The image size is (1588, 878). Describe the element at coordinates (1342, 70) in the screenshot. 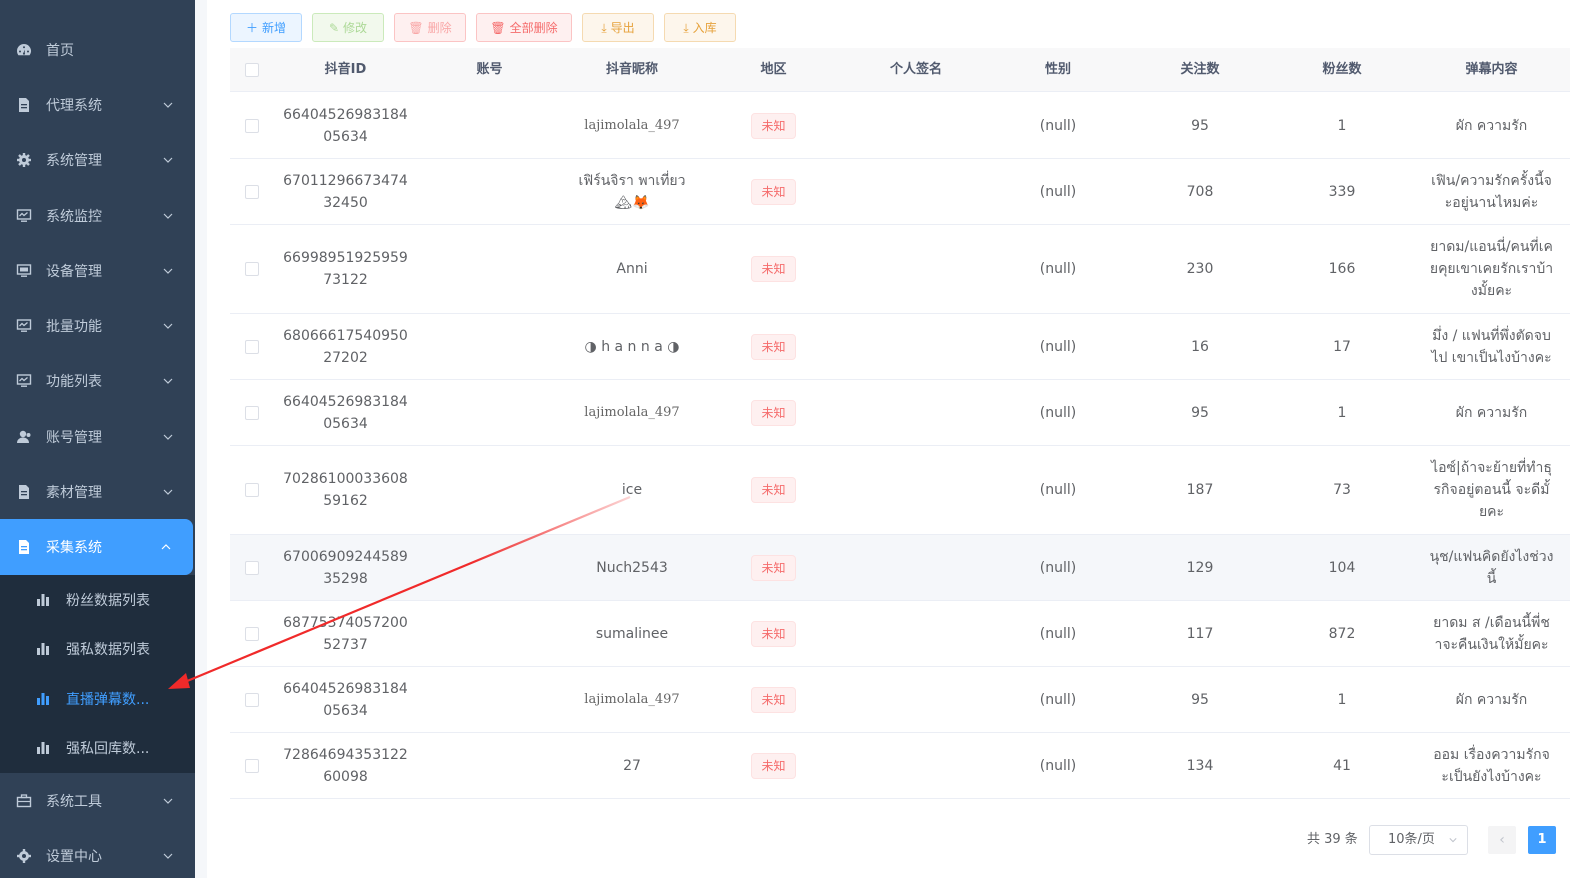

I see `header-fans: 粉丝数` at that location.